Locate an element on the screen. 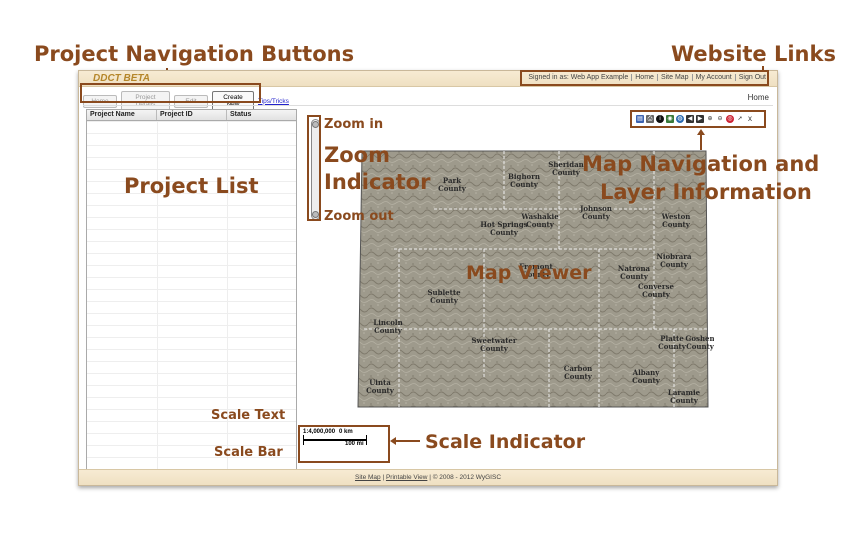  callout-project-nav: Project Navigation Buttons is located at coordinates (194, 54).